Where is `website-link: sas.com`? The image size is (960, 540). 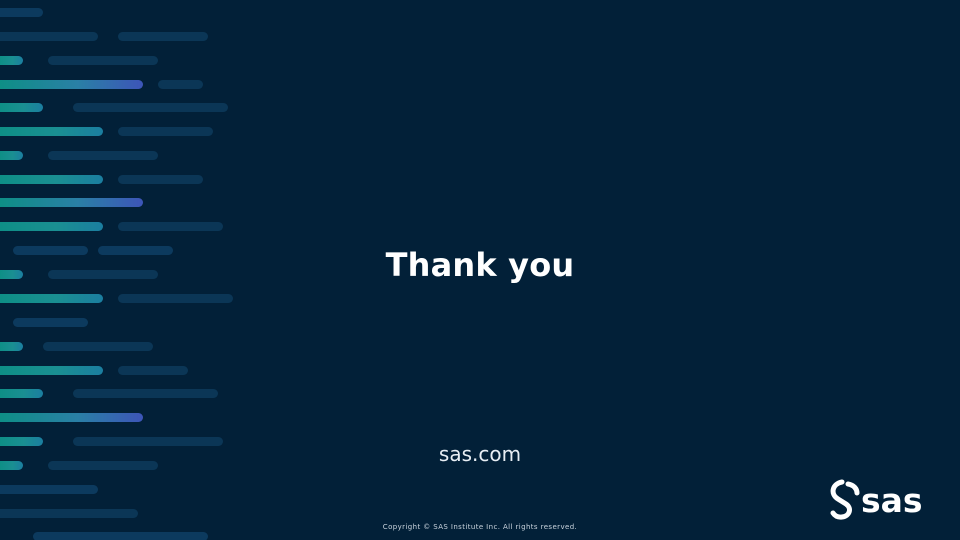 website-link: sas.com is located at coordinates (480, 454).